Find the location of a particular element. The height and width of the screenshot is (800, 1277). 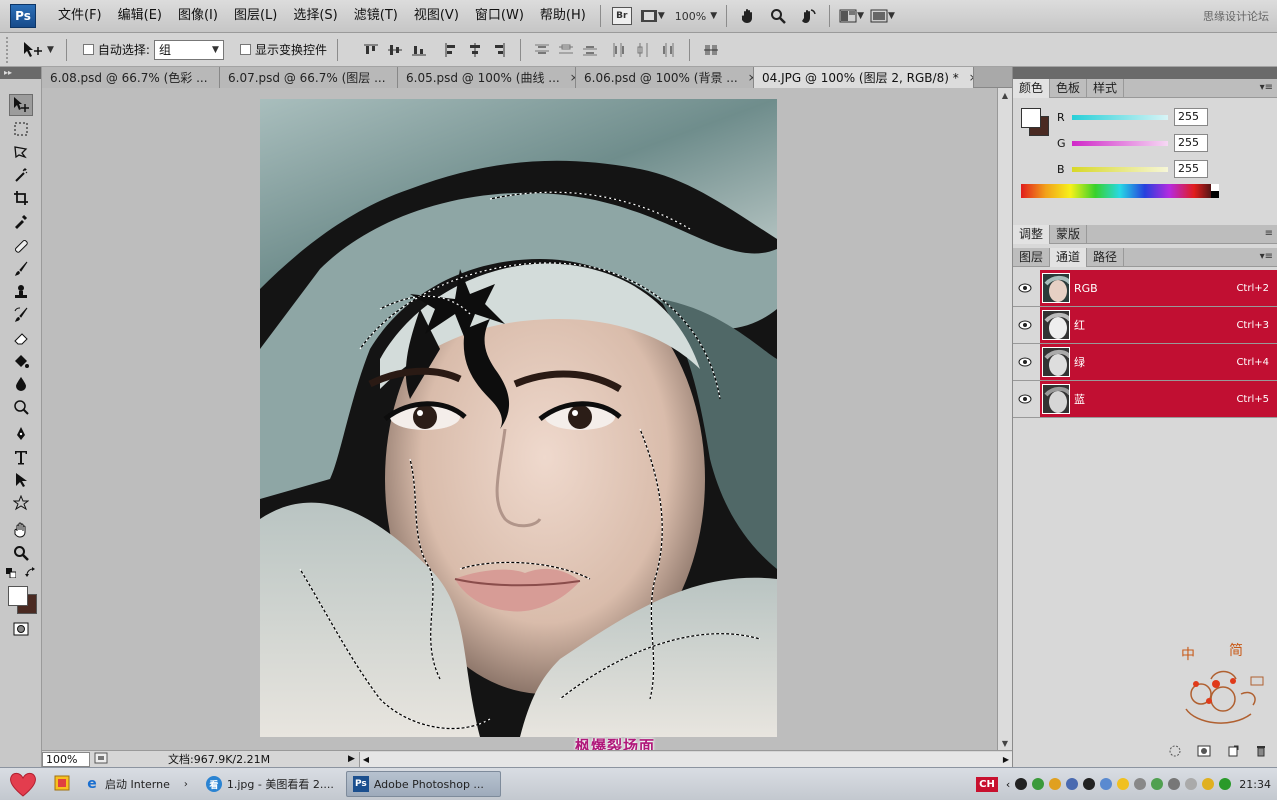

menu-select: 选择(S) is located at coordinates (315, 16).